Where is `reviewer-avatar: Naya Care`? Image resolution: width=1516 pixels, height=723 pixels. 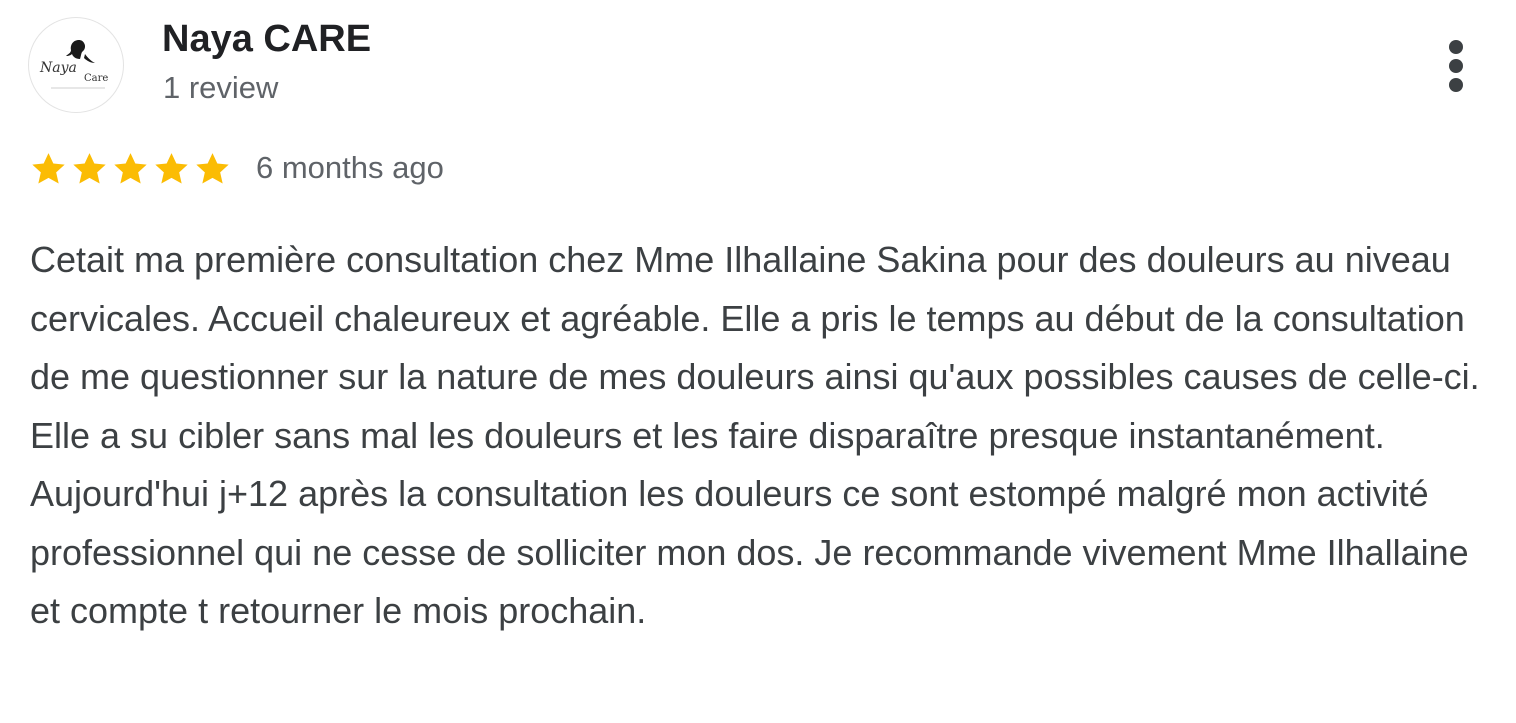
reviewer-avatar: Naya Care is located at coordinates (76, 65).